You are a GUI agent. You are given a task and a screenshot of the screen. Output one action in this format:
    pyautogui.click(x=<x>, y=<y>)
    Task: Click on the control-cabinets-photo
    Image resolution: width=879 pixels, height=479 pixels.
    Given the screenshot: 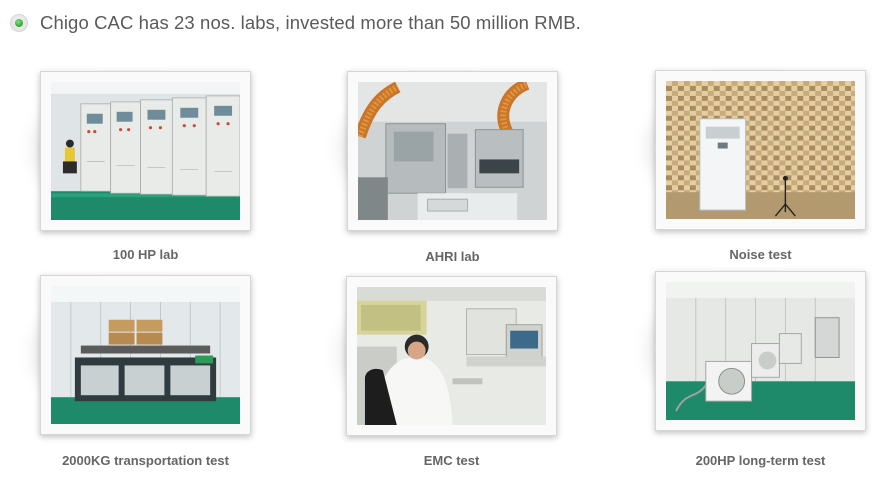 What is the action you would take?
    pyautogui.click(x=145, y=151)
    